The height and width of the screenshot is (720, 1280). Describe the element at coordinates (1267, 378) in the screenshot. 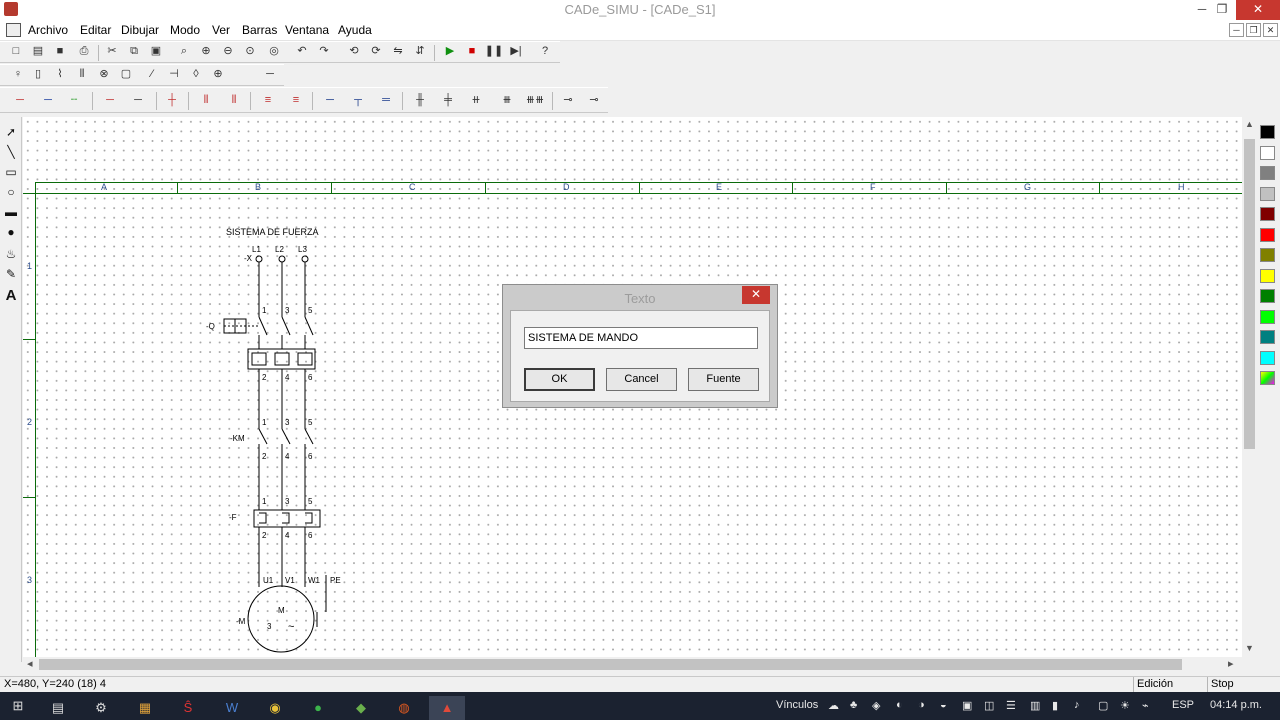

I see `color-swatch-custom` at that location.